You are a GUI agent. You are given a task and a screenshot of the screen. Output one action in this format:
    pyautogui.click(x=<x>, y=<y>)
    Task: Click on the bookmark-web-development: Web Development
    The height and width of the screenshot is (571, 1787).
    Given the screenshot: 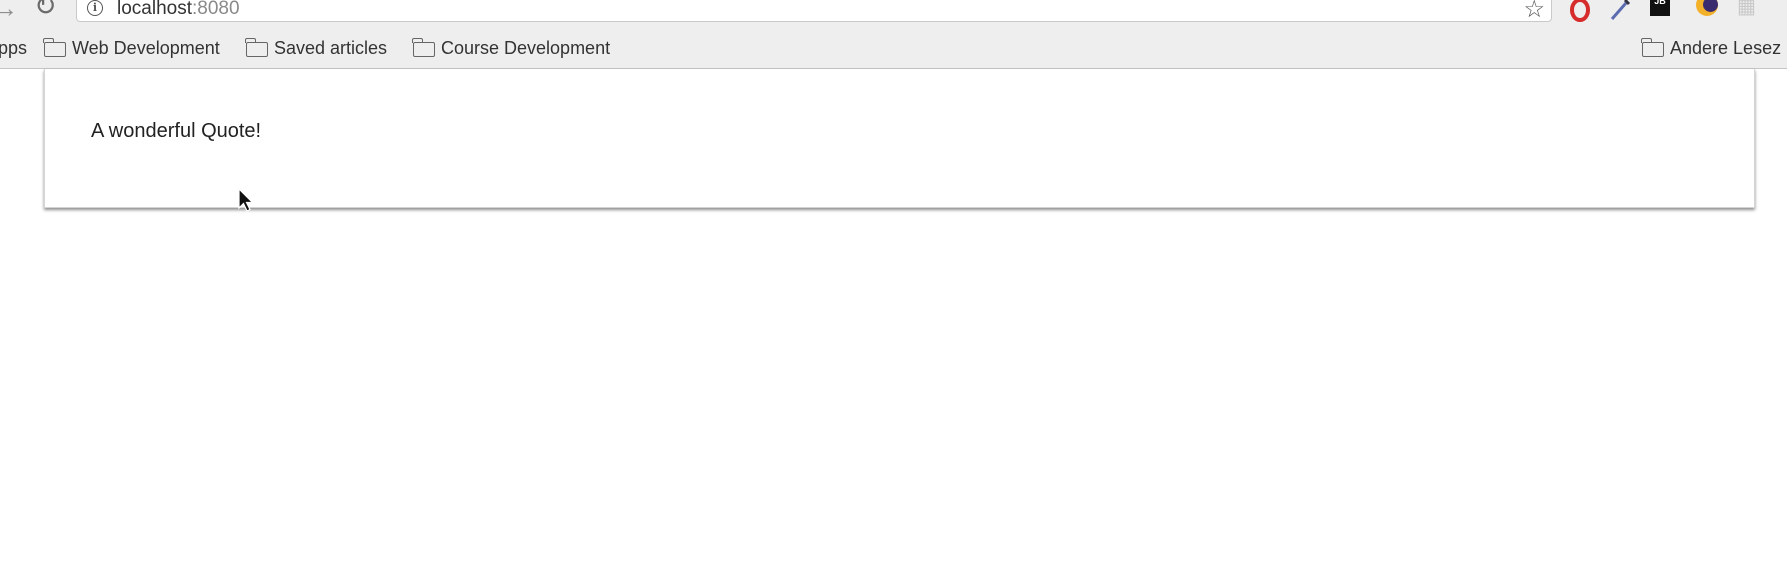 What is the action you would take?
    pyautogui.click(x=131, y=48)
    